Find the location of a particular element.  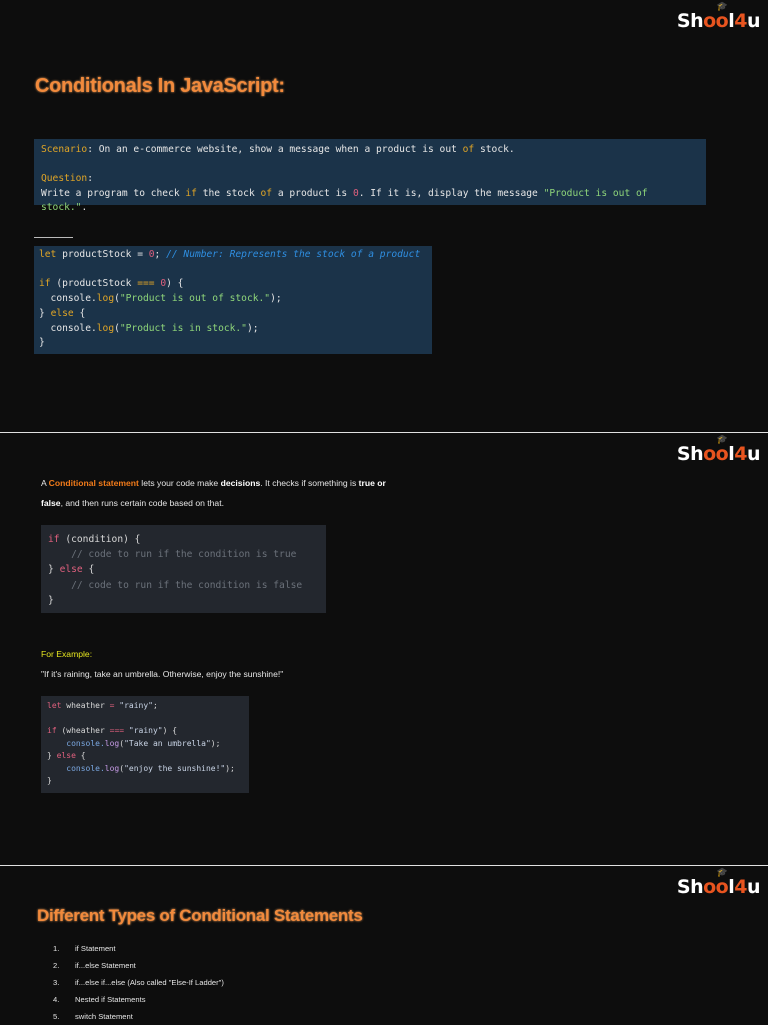

code-token: "Take an umbrella" is located at coordinates (167, 743).